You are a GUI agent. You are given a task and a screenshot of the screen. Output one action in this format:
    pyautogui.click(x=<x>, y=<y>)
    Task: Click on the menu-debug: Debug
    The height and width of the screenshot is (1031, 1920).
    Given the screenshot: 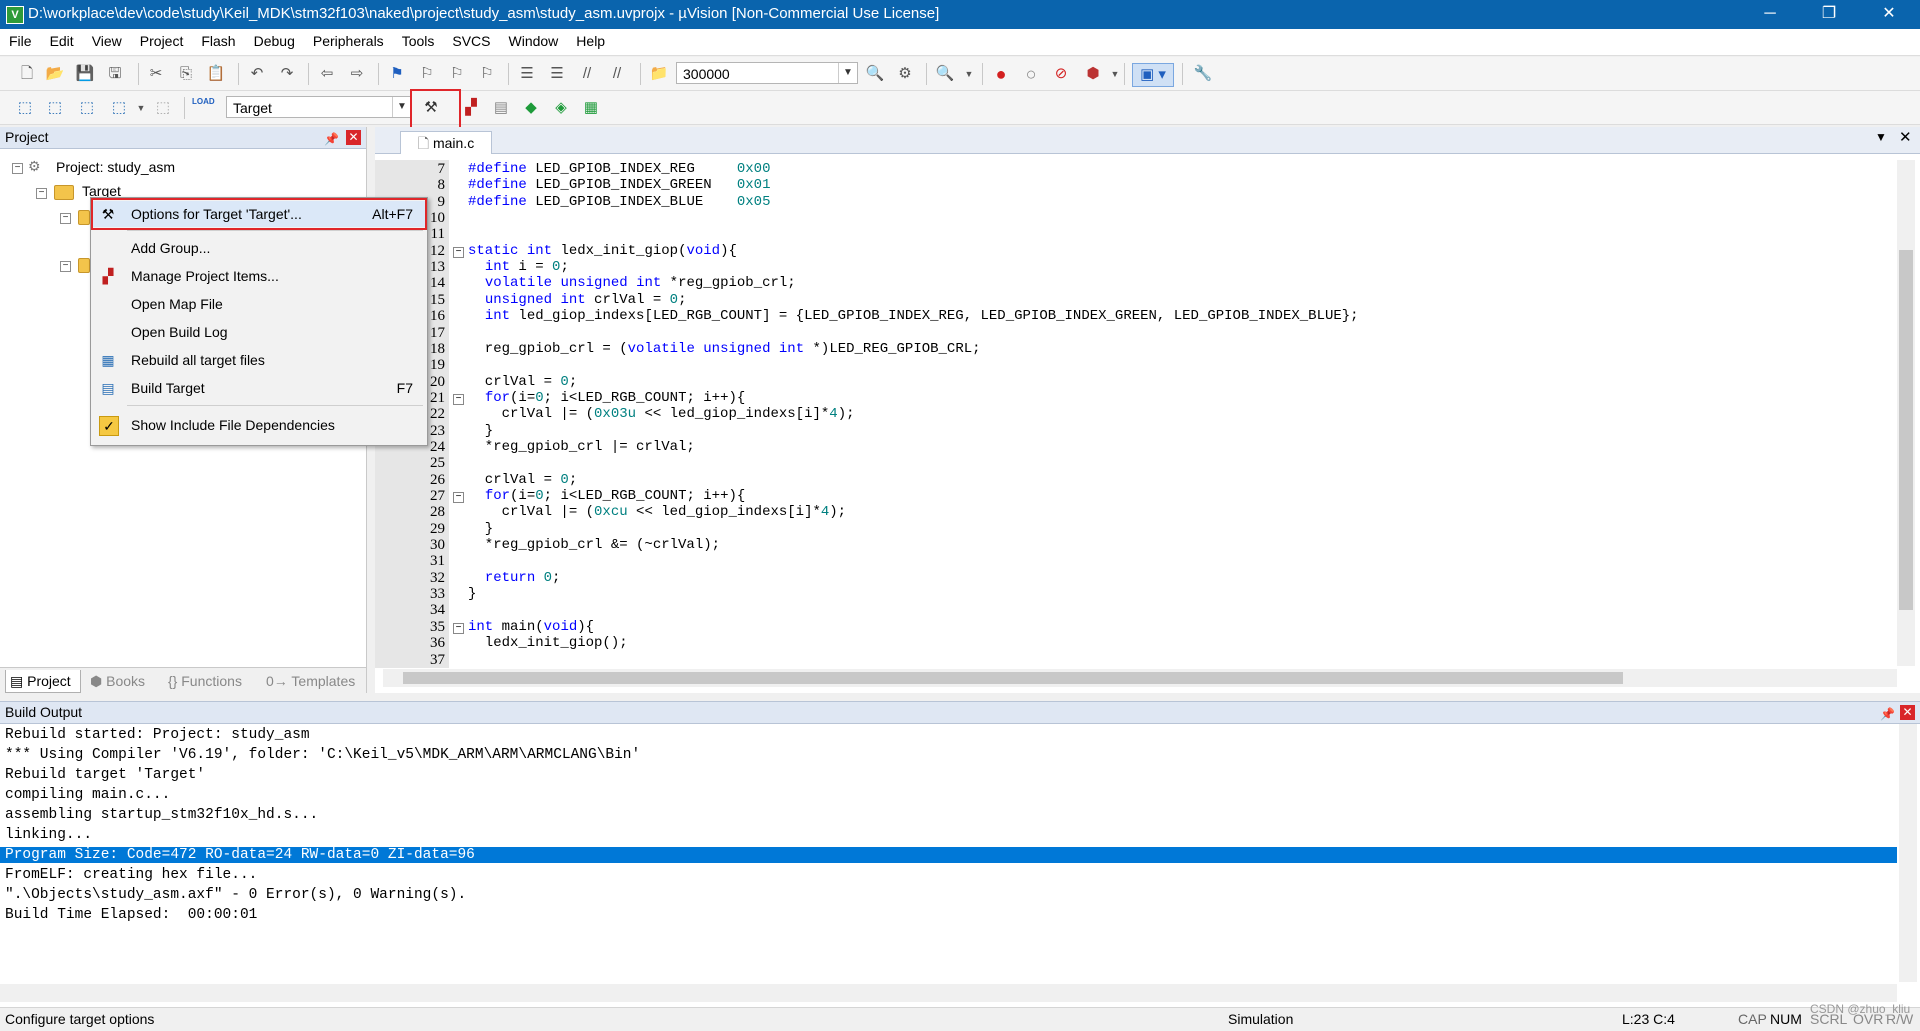 What is the action you would take?
    pyautogui.click(x=274, y=42)
    